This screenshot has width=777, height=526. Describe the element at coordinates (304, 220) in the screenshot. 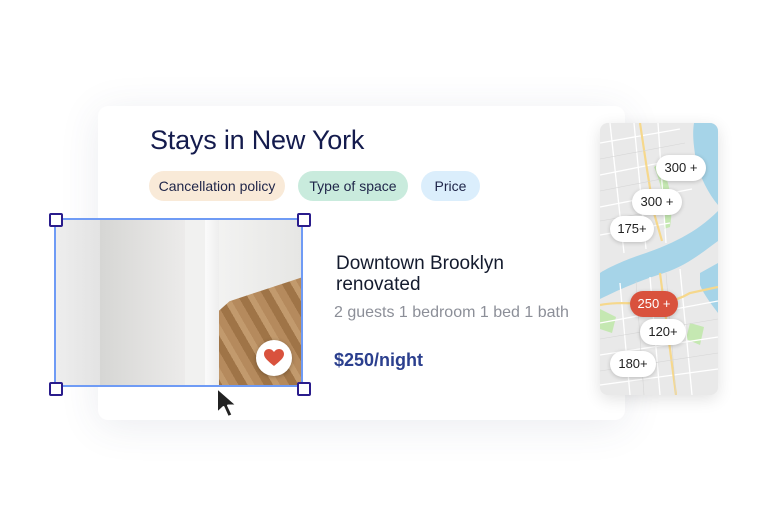

I see `resize-handle-top-right` at that location.